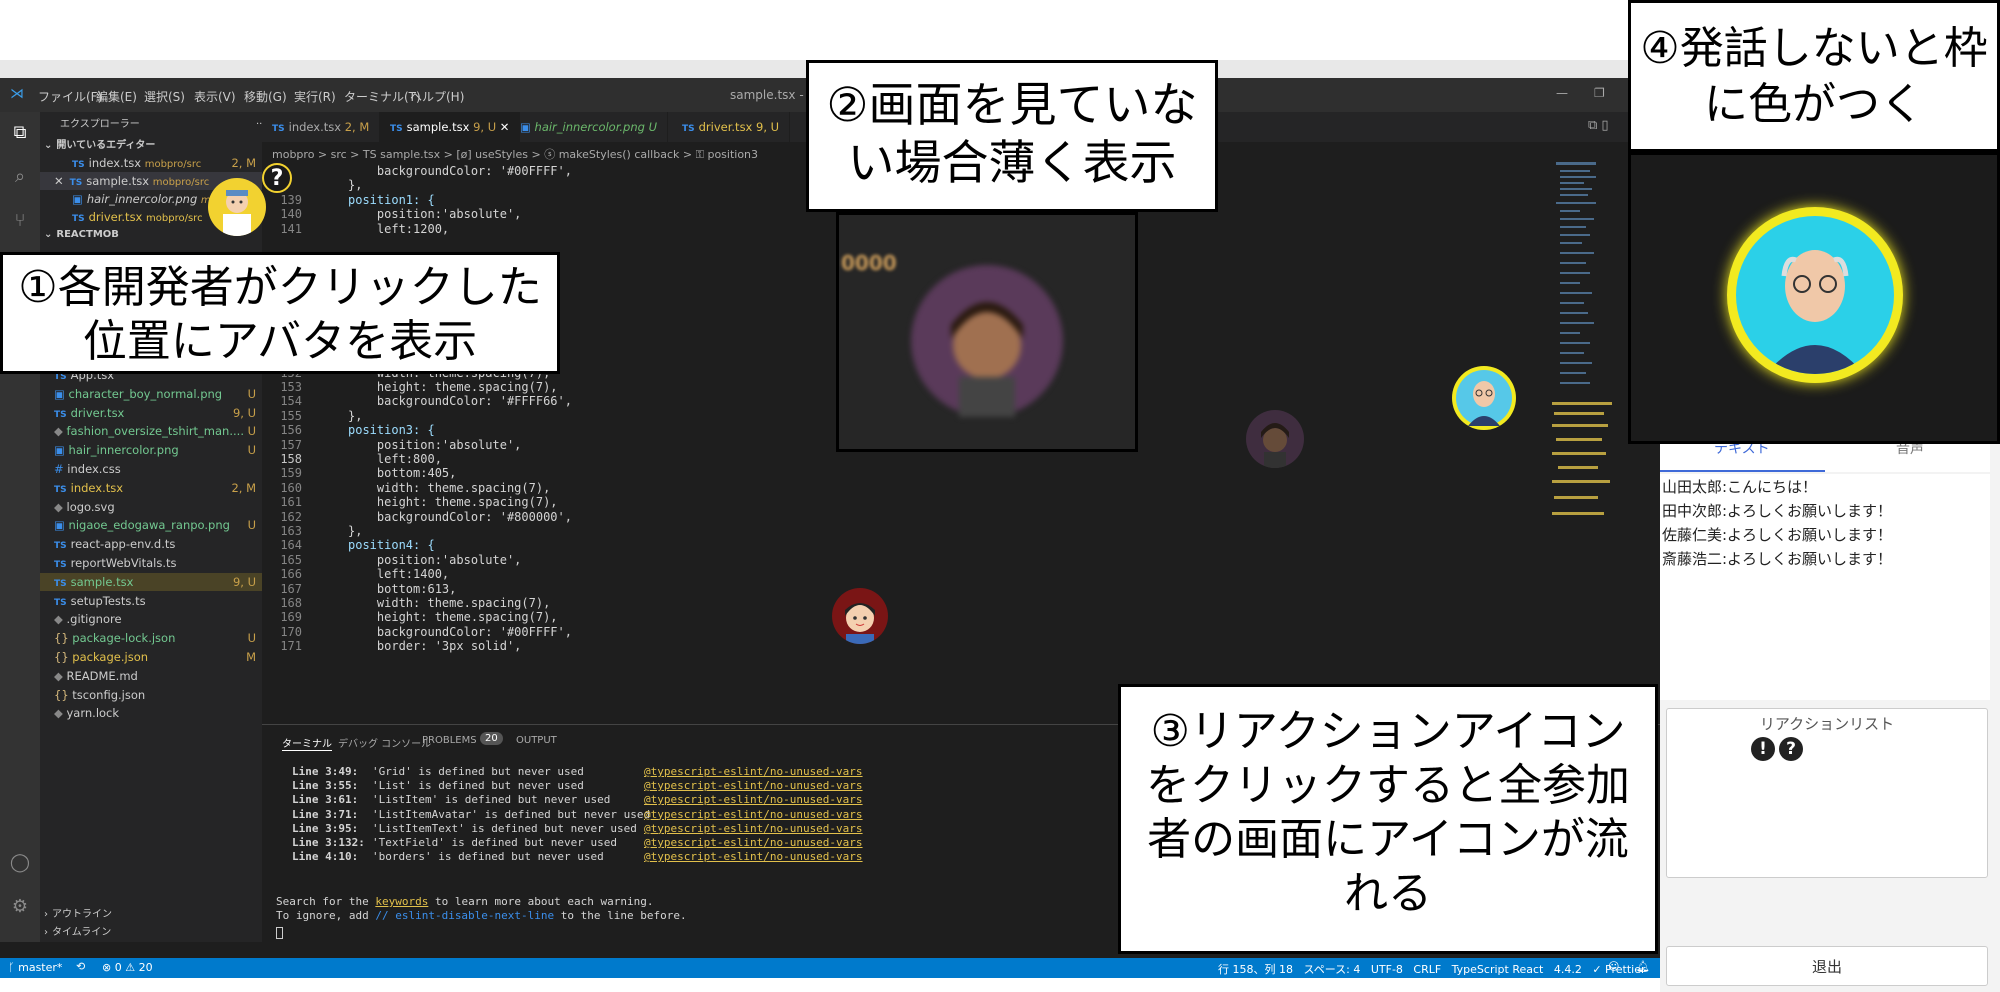  I want to click on avatar-old-man-small, so click(1484, 398).